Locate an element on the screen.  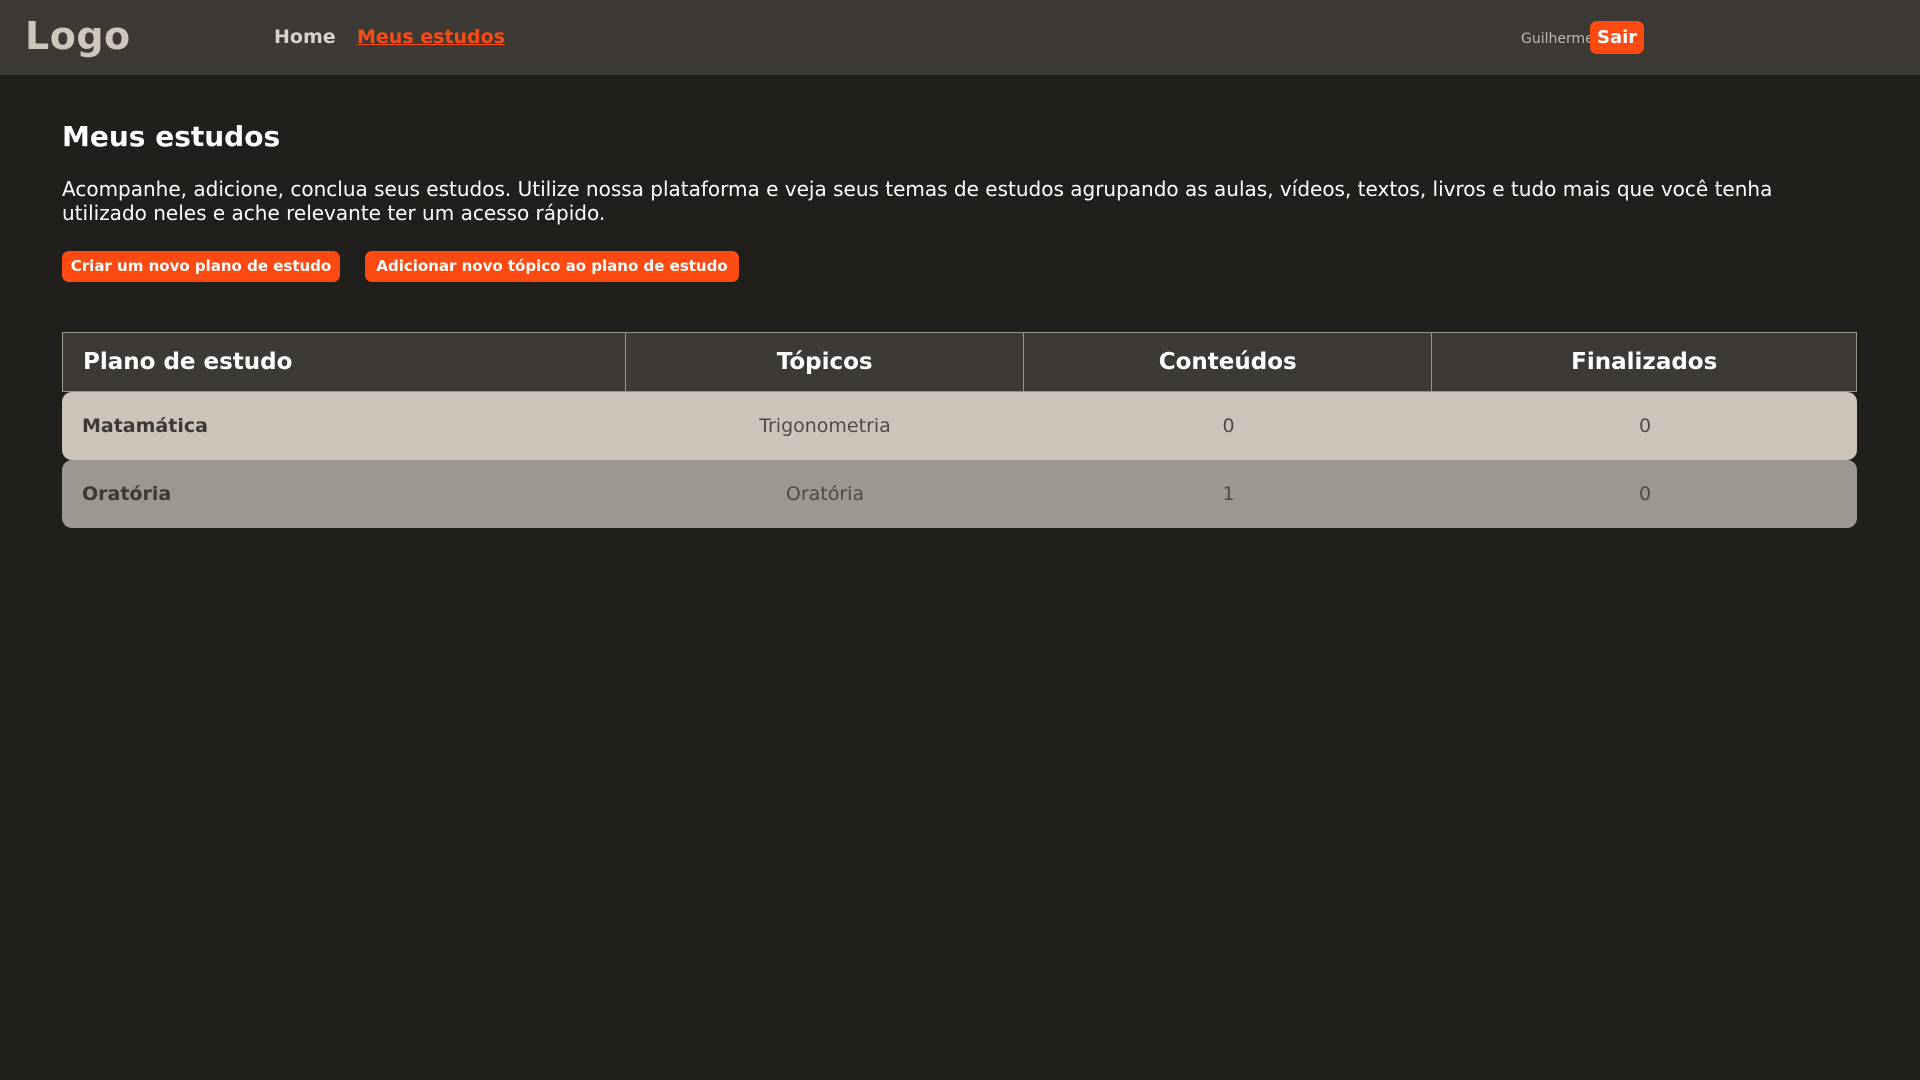
header-study-plan: Plano de estudo is located at coordinates (345, 362).